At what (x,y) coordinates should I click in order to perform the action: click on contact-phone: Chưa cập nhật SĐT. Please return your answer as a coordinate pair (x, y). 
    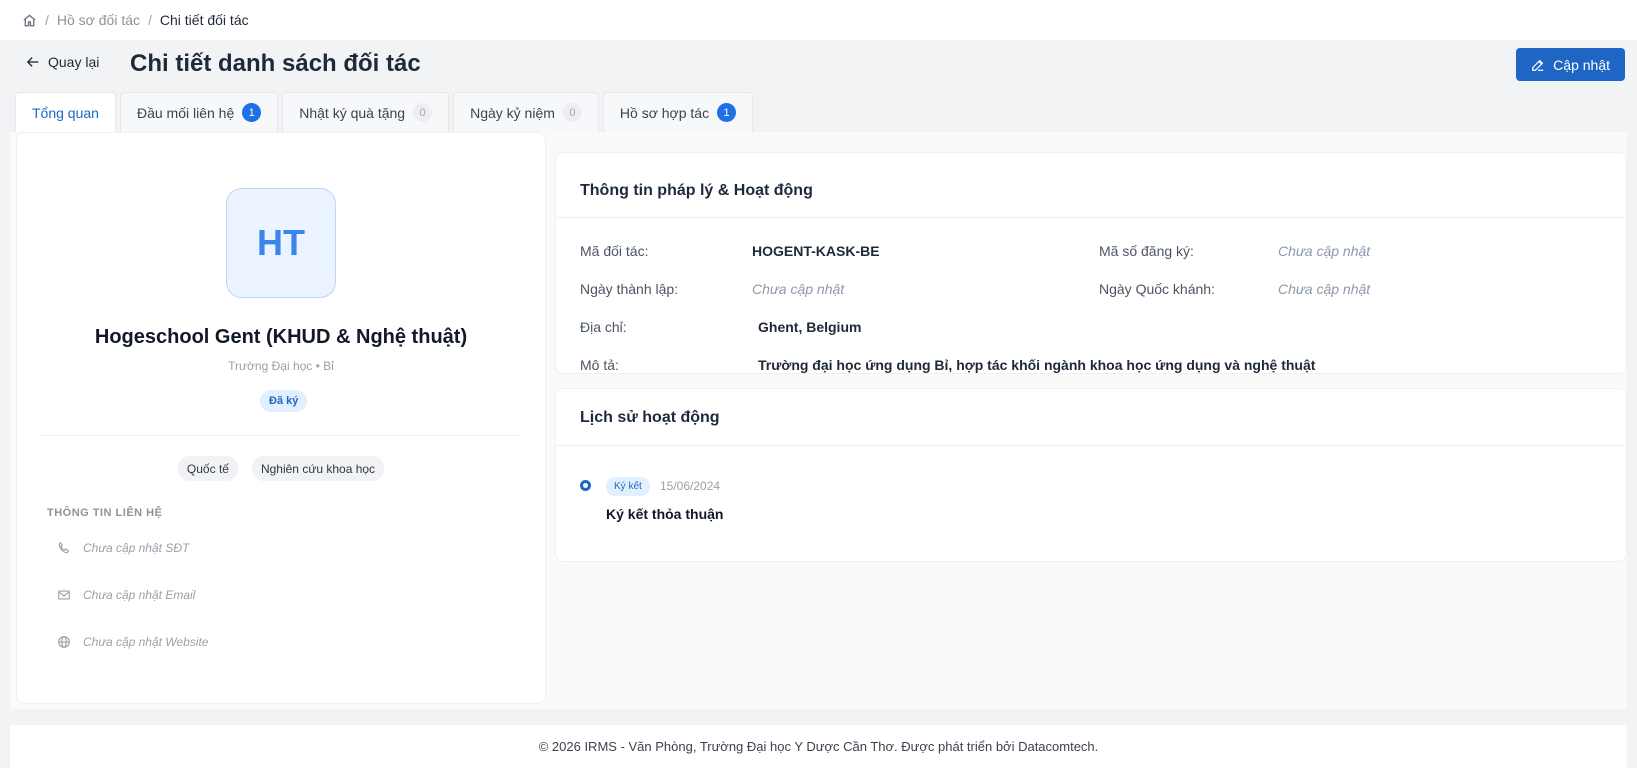
    Looking at the image, I should click on (123, 548).